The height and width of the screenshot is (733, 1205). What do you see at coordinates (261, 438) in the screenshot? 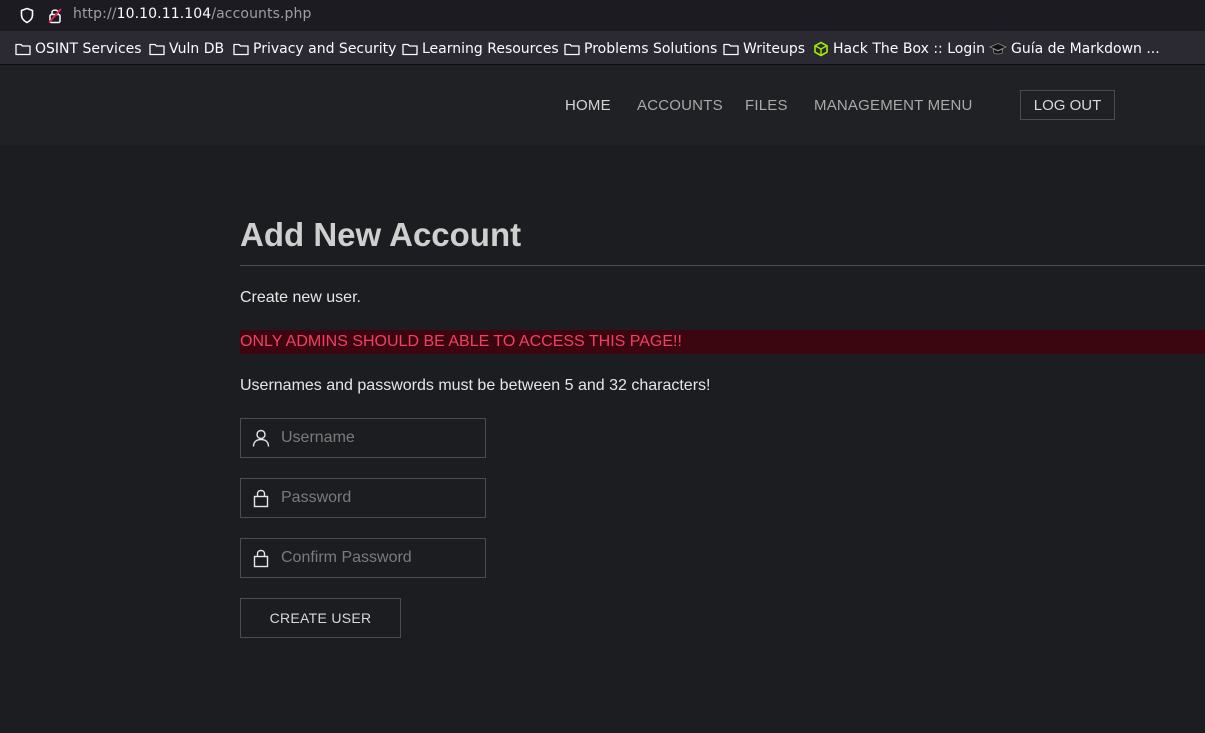
I see `user-icon` at bounding box center [261, 438].